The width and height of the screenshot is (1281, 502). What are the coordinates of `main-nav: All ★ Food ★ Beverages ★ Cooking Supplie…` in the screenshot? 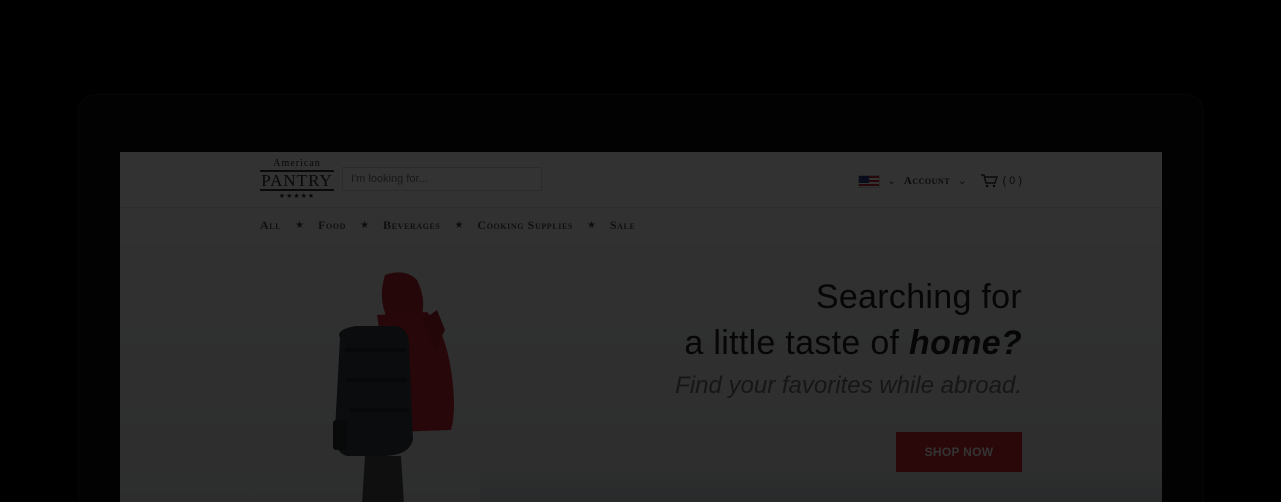 It's located at (447, 225).